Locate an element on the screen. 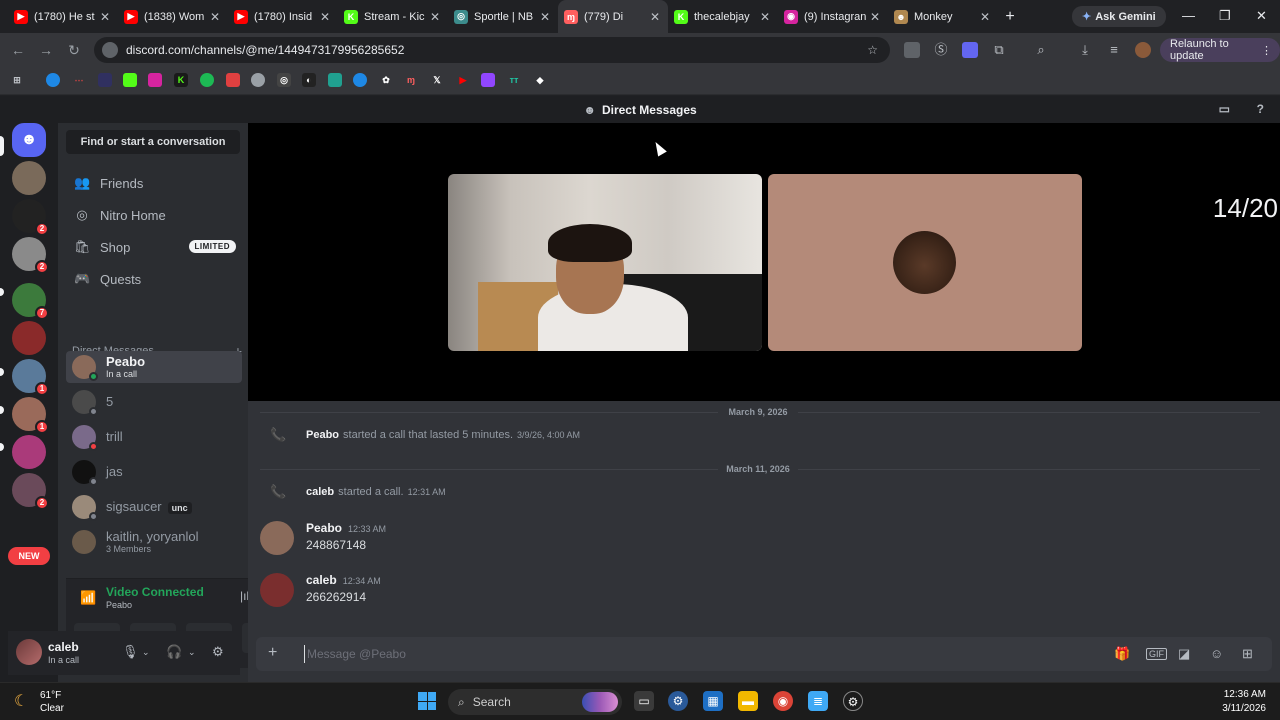 The image size is (1280, 720). bookmark-star-icon: ☆ is located at coordinates (872, 50).